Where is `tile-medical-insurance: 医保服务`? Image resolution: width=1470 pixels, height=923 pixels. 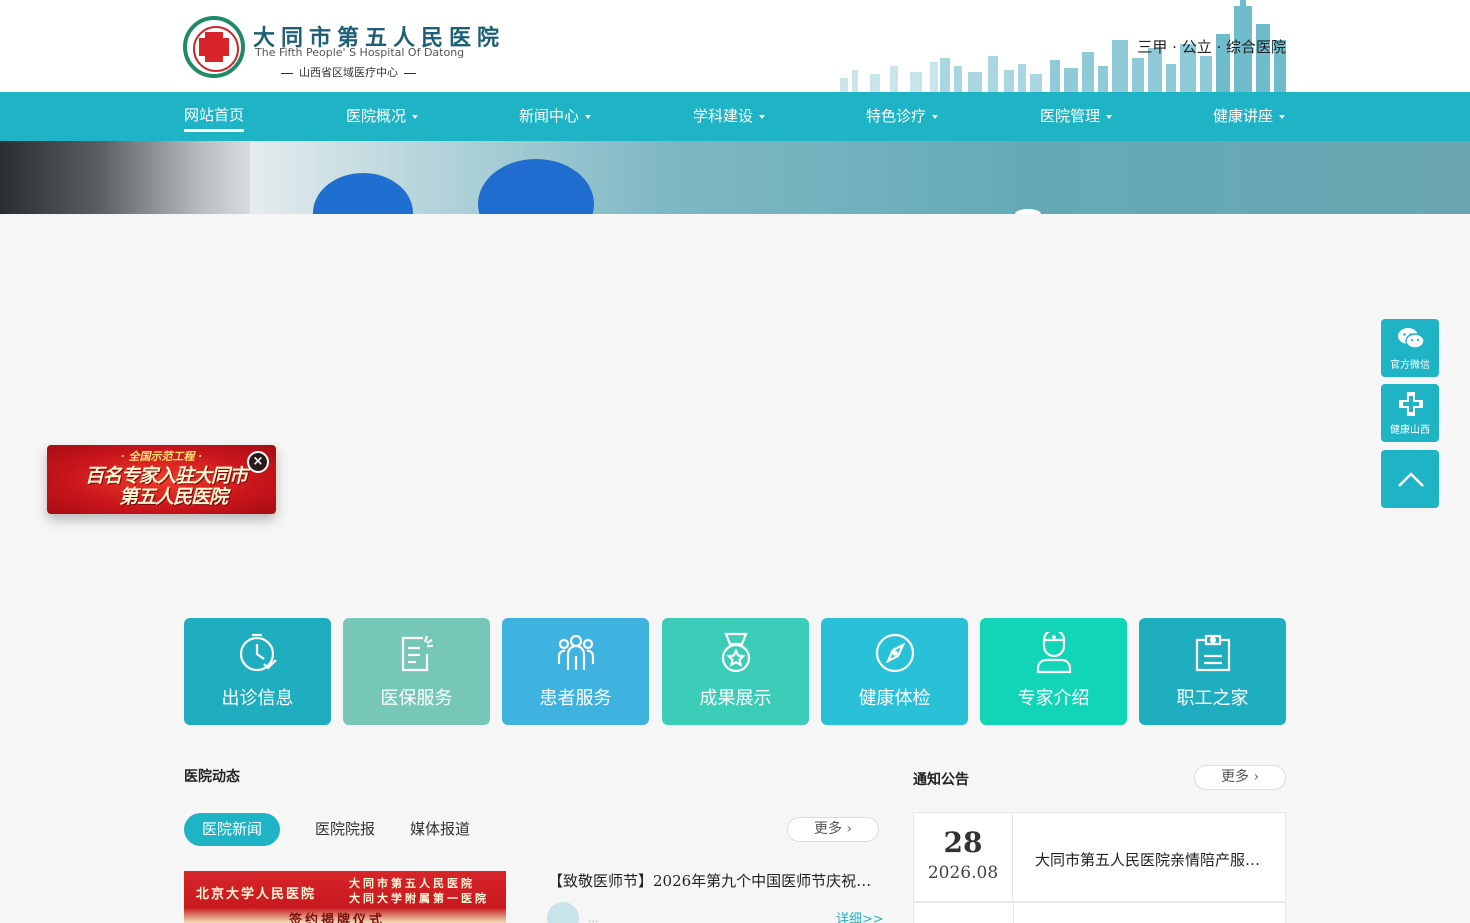
tile-medical-insurance: 医保服务 is located at coordinates (416, 671).